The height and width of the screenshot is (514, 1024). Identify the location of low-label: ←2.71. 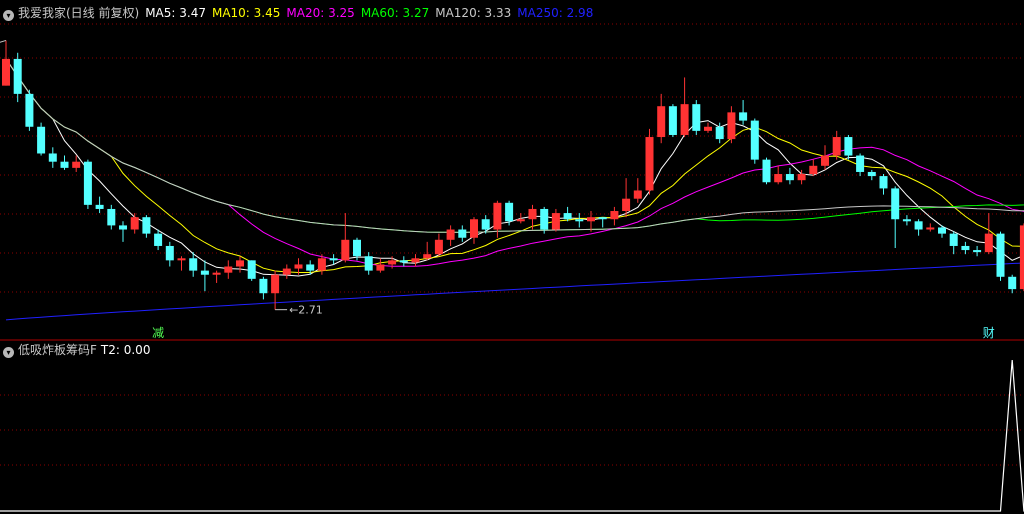
(306, 310).